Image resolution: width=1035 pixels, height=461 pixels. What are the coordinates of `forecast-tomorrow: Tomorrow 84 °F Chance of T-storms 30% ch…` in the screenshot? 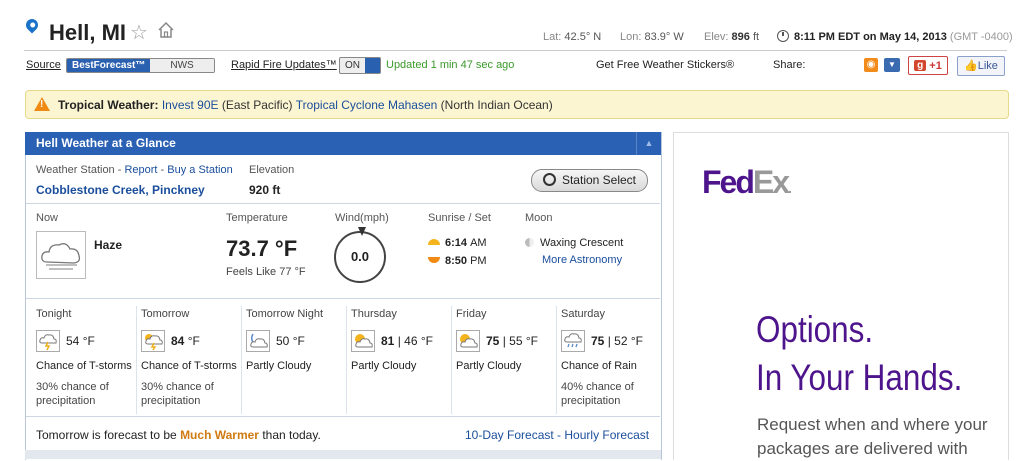 It's located at (191, 360).